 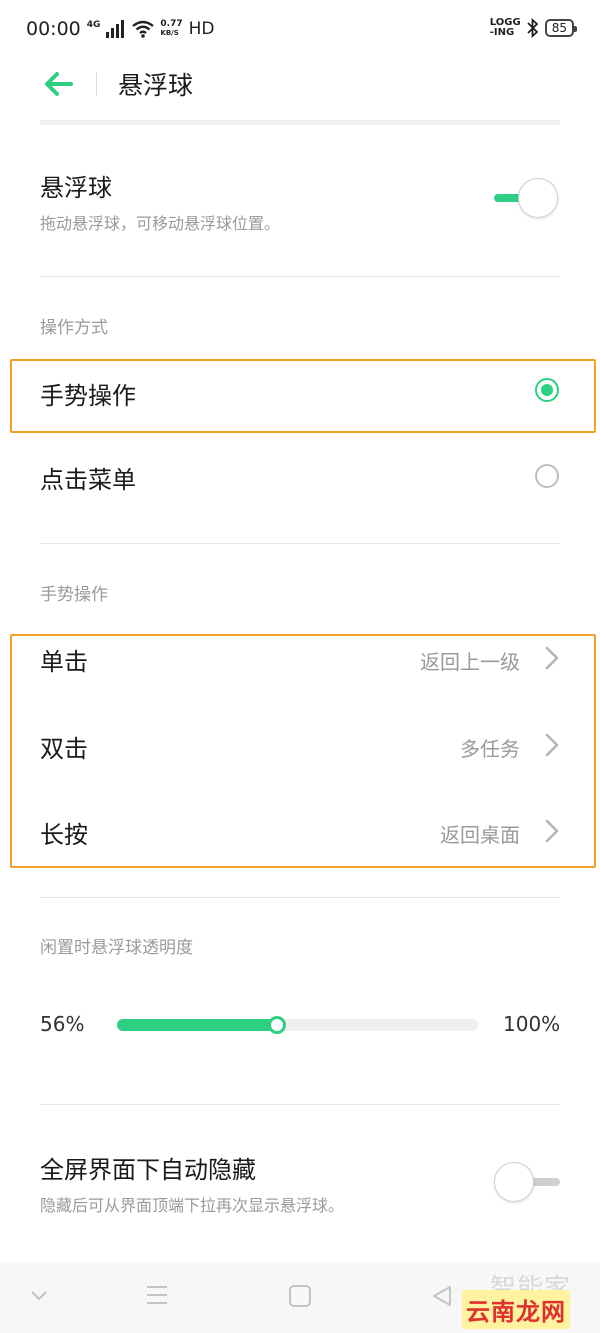 I want to click on watermark-bottom: 云南龙网, so click(x=516, y=1309).